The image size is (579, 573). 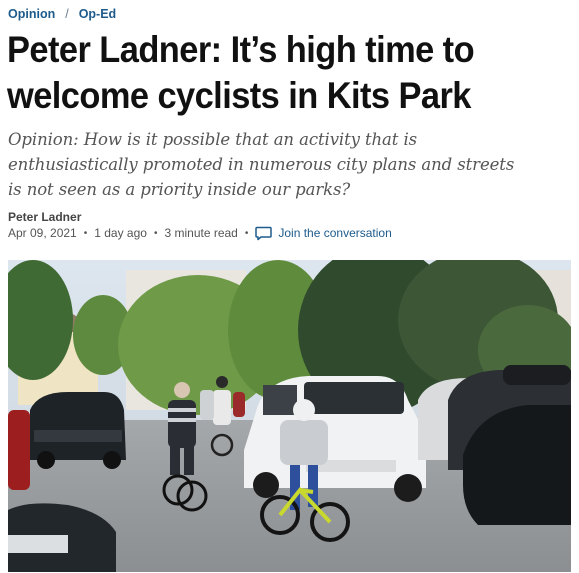 What do you see at coordinates (44, 217) in the screenshot?
I see `author-name: Peter Ladner` at bounding box center [44, 217].